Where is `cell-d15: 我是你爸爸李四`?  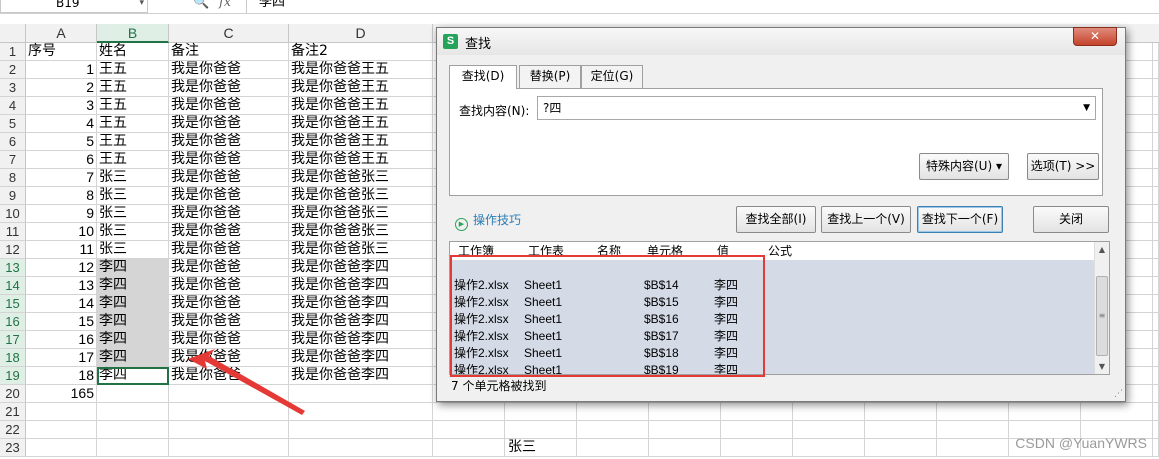
cell-d15: 我是你爸爸李四 is located at coordinates (361, 304).